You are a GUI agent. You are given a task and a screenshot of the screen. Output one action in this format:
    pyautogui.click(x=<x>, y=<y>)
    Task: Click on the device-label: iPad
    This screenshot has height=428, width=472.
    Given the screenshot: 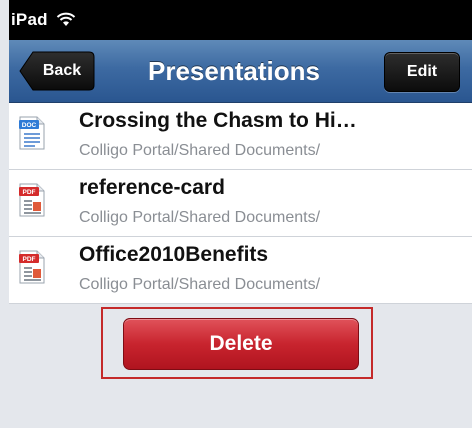 What is the action you would take?
    pyautogui.click(x=29, y=19)
    